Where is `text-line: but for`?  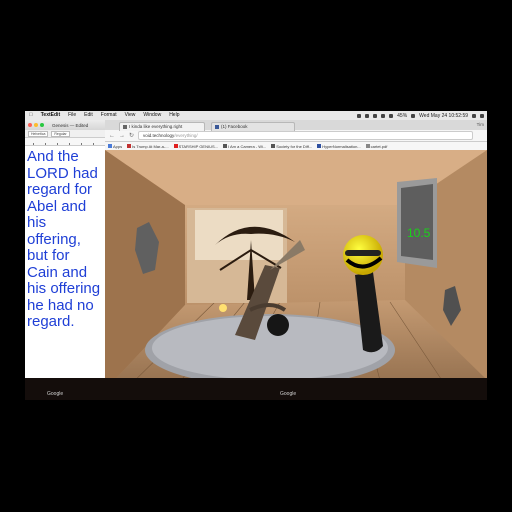 text-line: but for is located at coordinates (48, 255).